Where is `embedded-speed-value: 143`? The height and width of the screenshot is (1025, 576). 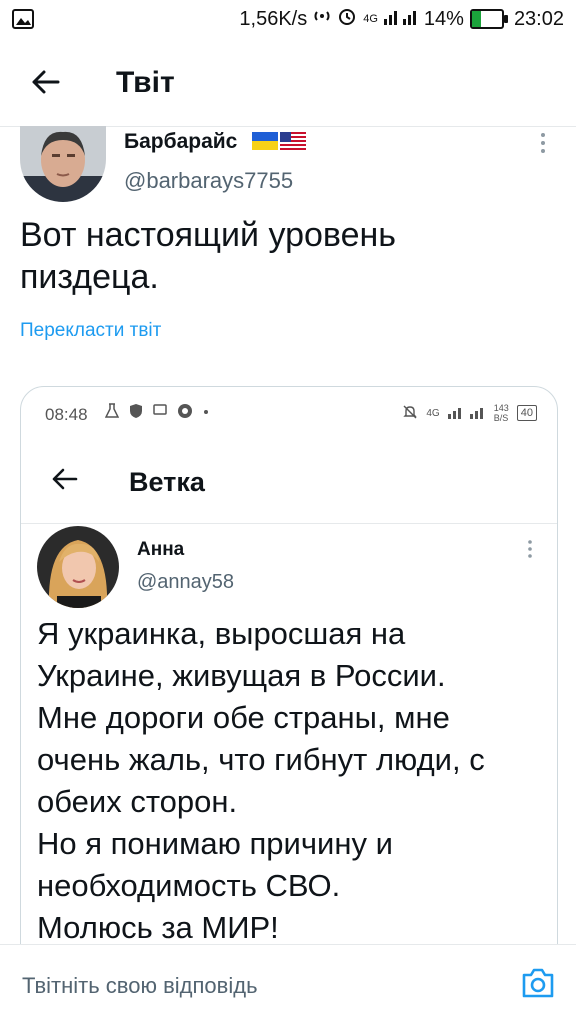 embedded-speed-value: 143 is located at coordinates (501, 408).